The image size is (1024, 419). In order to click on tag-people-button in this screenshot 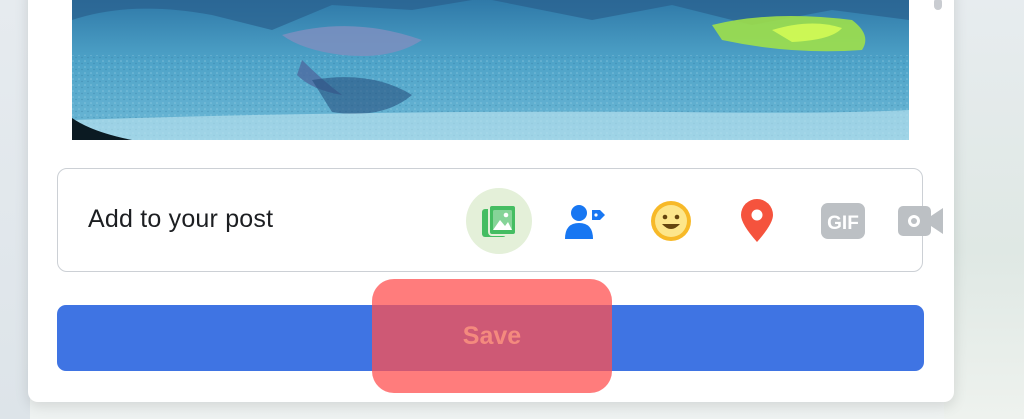, I will do `click(585, 221)`.